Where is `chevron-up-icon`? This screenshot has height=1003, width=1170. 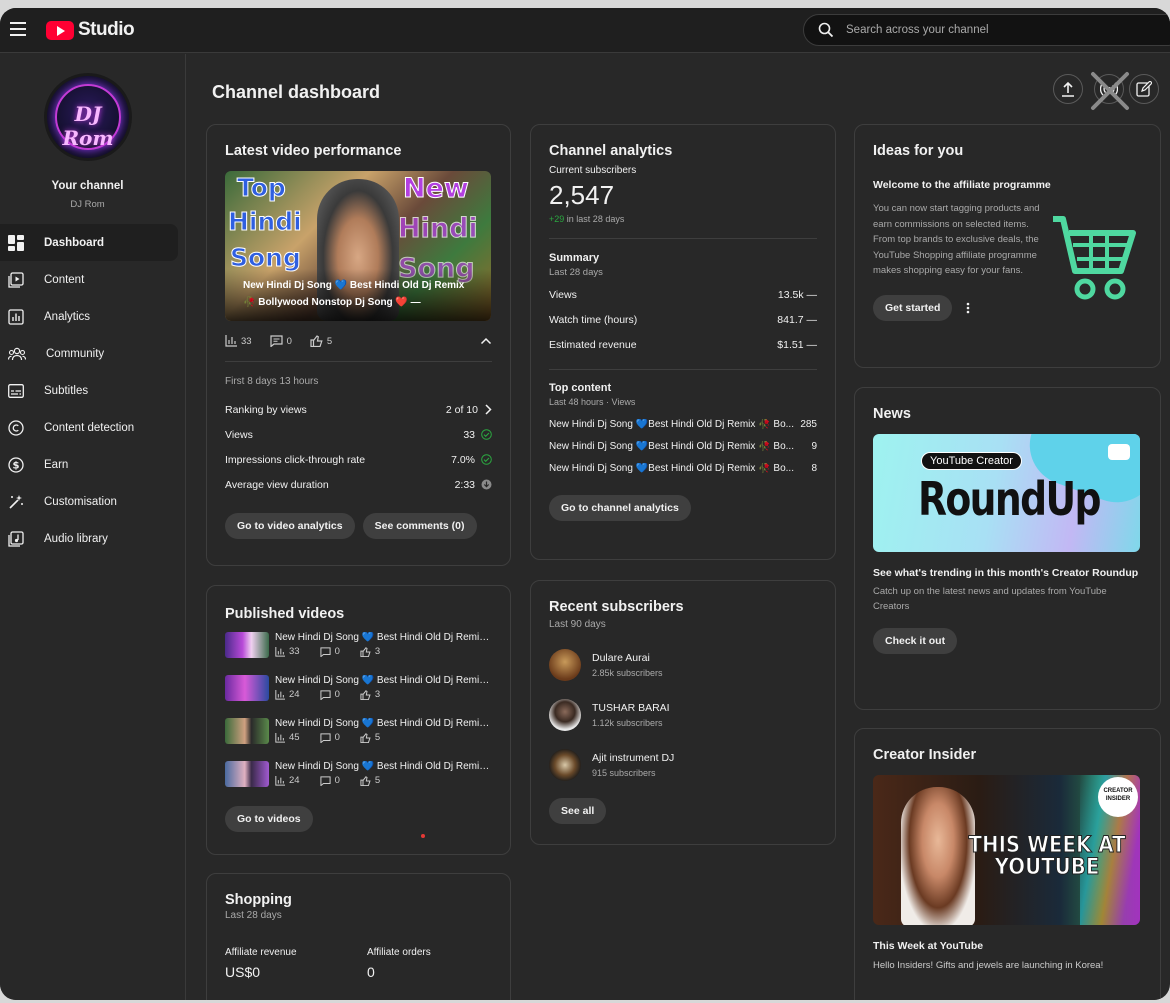
chevron-up-icon is located at coordinates (486, 341).